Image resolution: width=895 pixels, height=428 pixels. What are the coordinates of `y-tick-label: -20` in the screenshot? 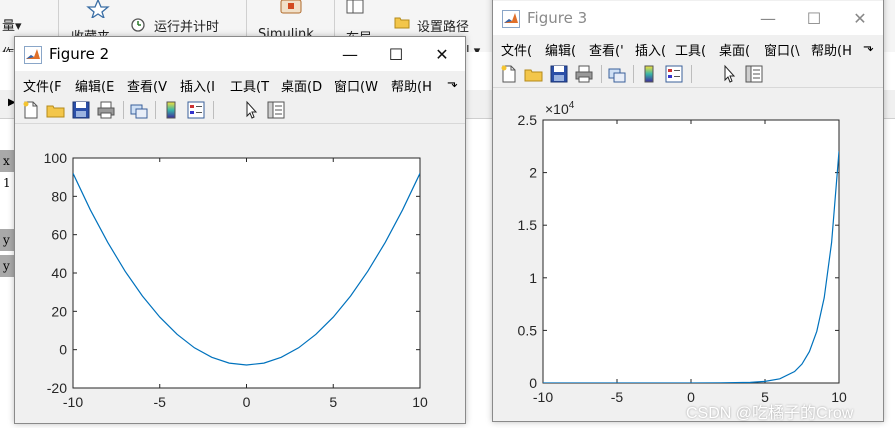 It's located at (57, 388).